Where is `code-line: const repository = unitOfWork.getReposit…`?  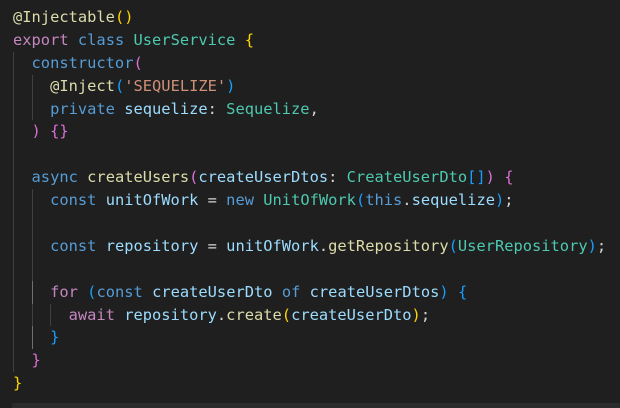
code-line: const repository = unitOfWork.getReposit… is located at coordinates (310, 246).